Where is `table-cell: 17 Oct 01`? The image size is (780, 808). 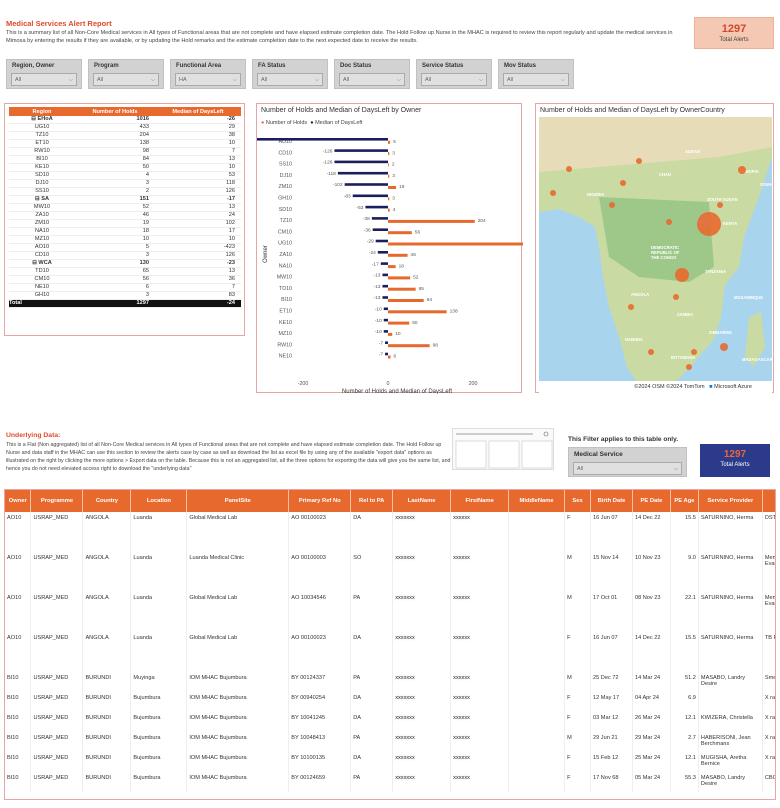
table-cell: 17 Oct 01 is located at coordinates (611, 612).